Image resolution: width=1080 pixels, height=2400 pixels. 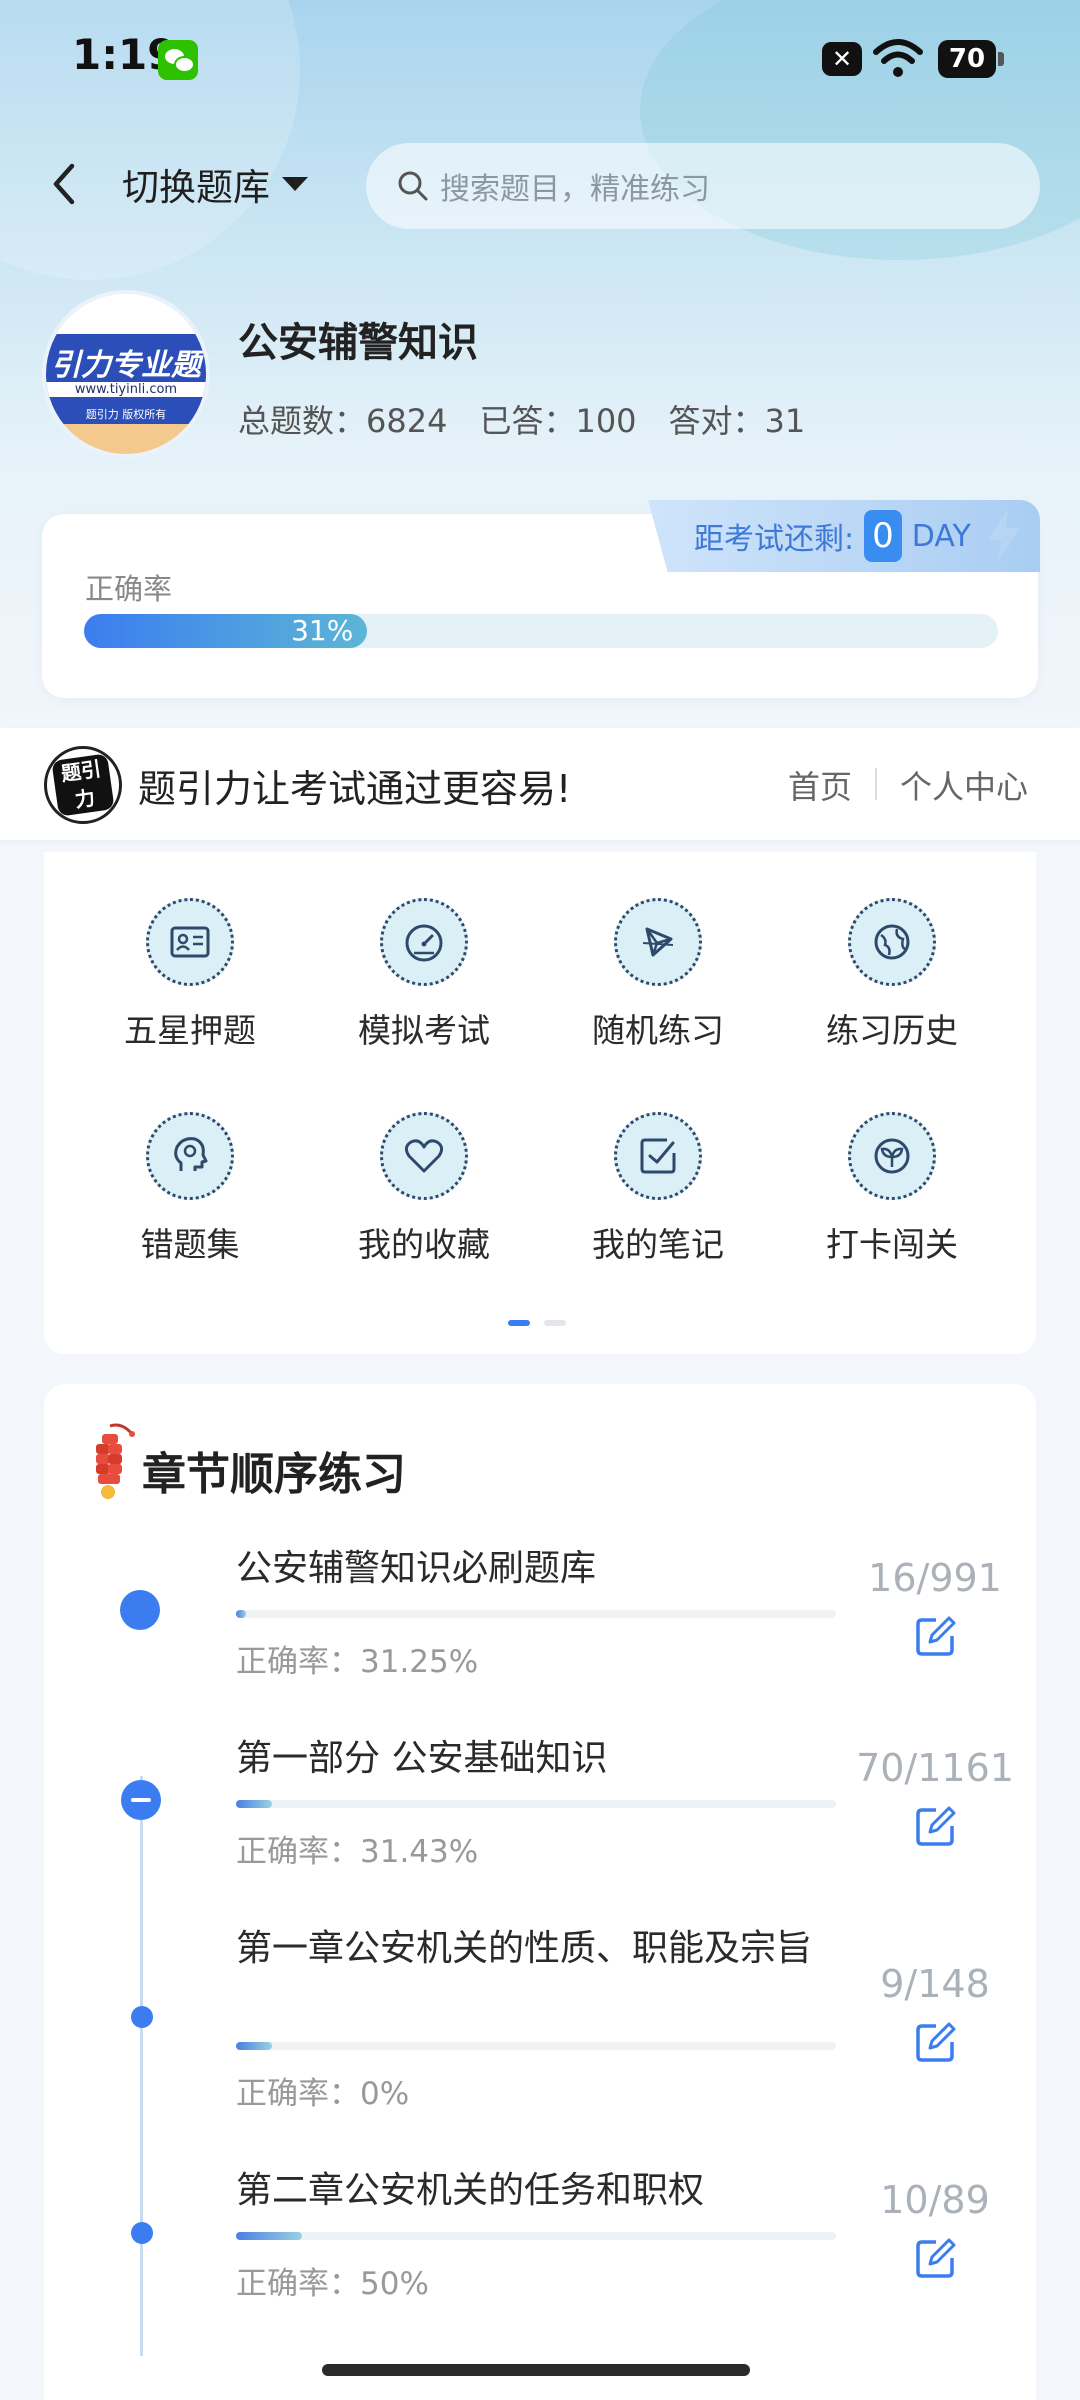 What do you see at coordinates (536, 2370) in the screenshot?
I see `home-indicator` at bounding box center [536, 2370].